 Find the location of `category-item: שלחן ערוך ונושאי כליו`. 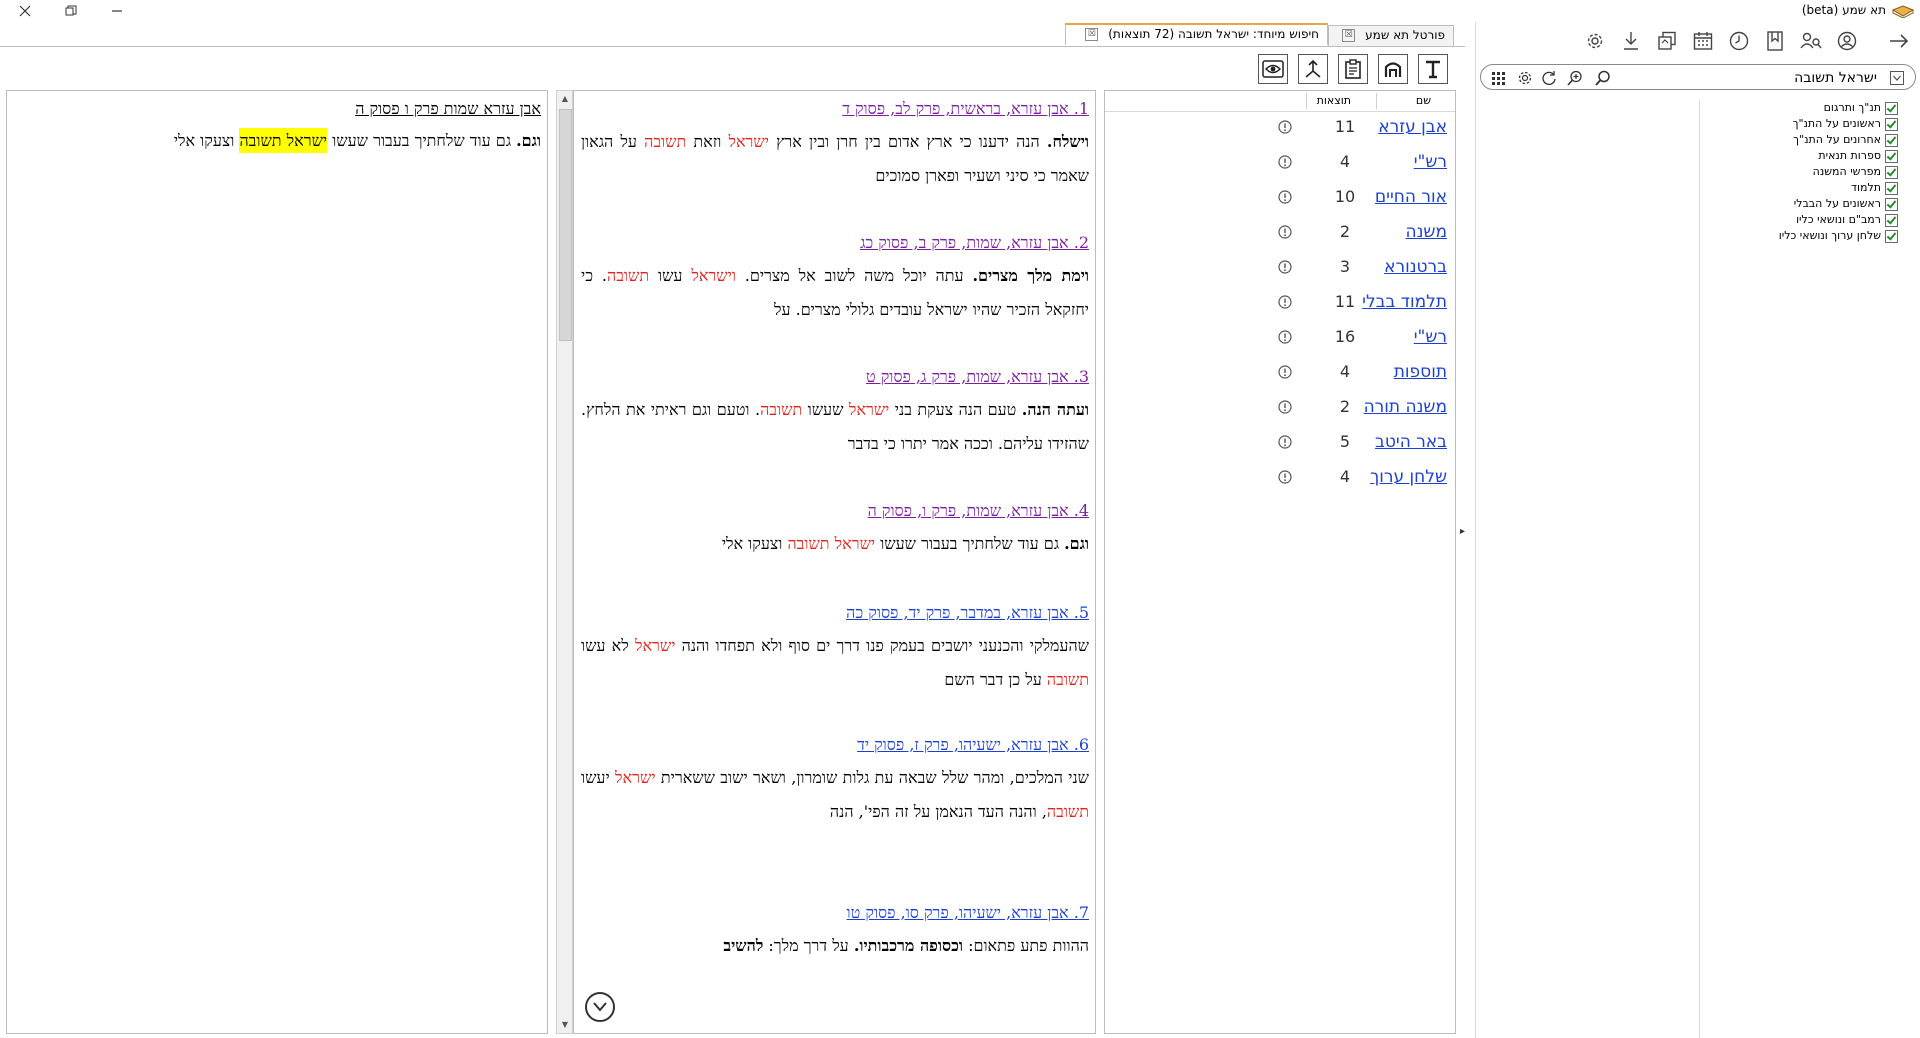

category-item: שלחן ערוך ונושאי כליו is located at coordinates (1838, 236).